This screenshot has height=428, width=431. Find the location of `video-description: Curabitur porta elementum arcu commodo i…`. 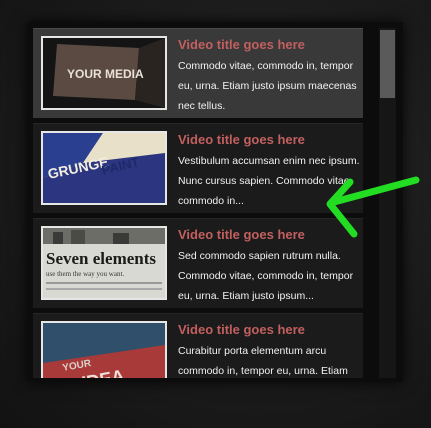

video-description: Curabitur porta elementum arcu commodo i… is located at coordinates (263, 361).